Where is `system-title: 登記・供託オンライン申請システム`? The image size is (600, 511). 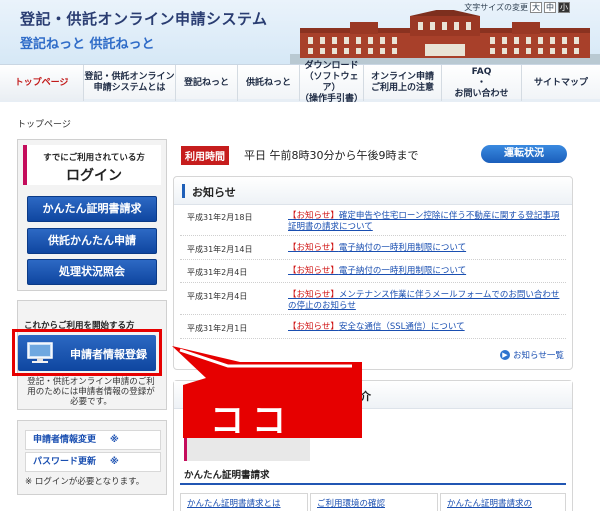 system-title: 登記・供託オンライン申請システム is located at coordinates (144, 18).